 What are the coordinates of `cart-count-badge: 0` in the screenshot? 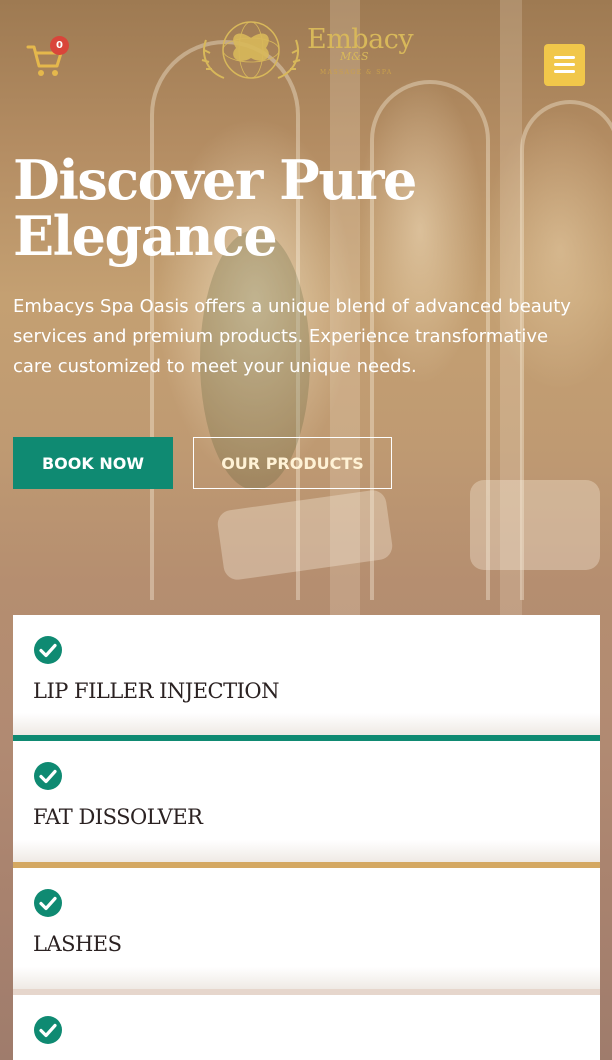 It's located at (59, 45).